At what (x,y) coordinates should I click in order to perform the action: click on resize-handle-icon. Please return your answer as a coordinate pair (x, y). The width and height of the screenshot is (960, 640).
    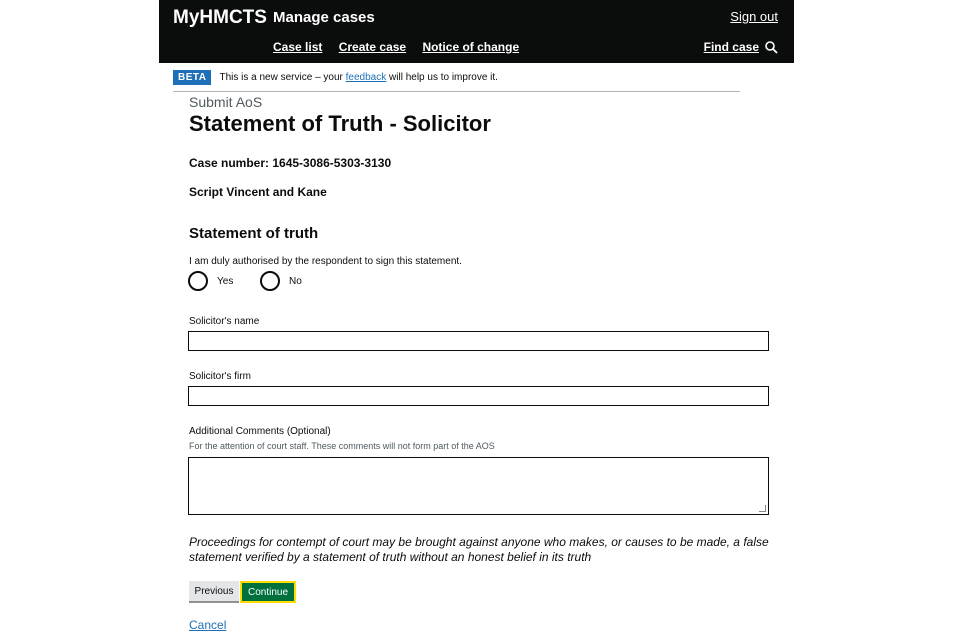
    Looking at the image, I should click on (762, 508).